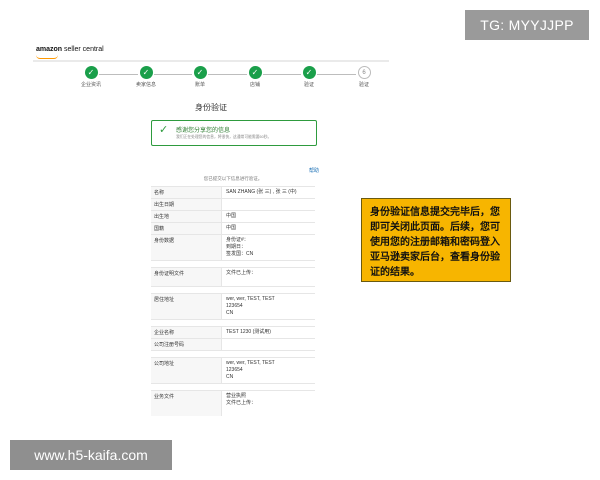  Describe the element at coordinates (254, 85) in the screenshot. I see `step-label: 店铺` at that location.